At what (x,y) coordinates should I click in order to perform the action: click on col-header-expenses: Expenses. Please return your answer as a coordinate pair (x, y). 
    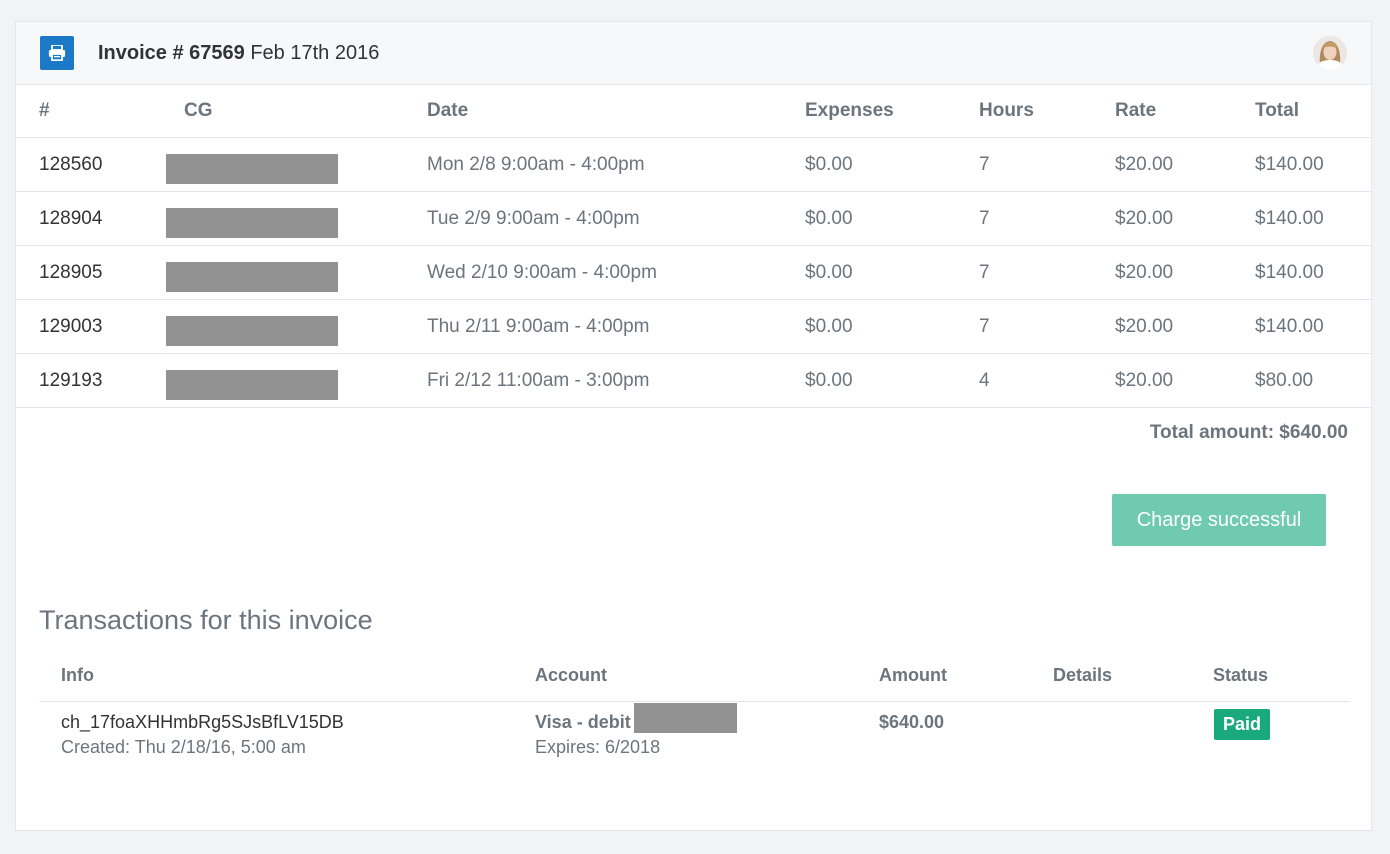
    Looking at the image, I should click on (892, 111).